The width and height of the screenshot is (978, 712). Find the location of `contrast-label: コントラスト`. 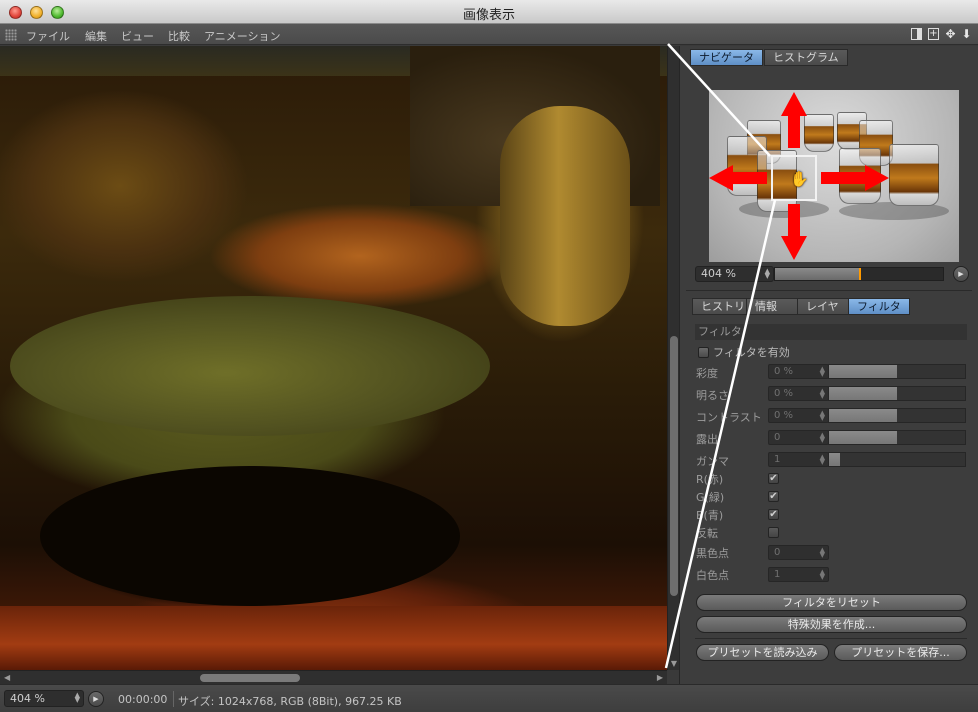

contrast-label: コントラスト is located at coordinates (729, 417).